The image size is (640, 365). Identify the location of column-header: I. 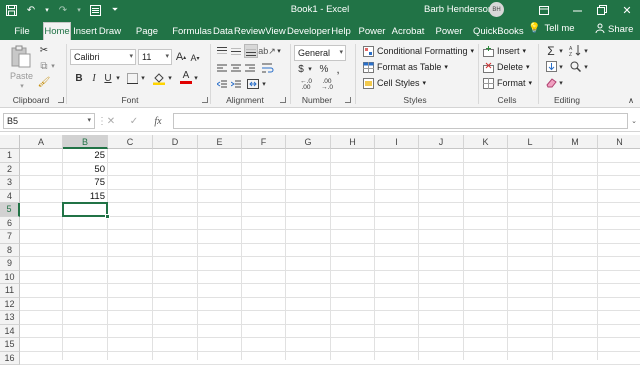
(397, 142).